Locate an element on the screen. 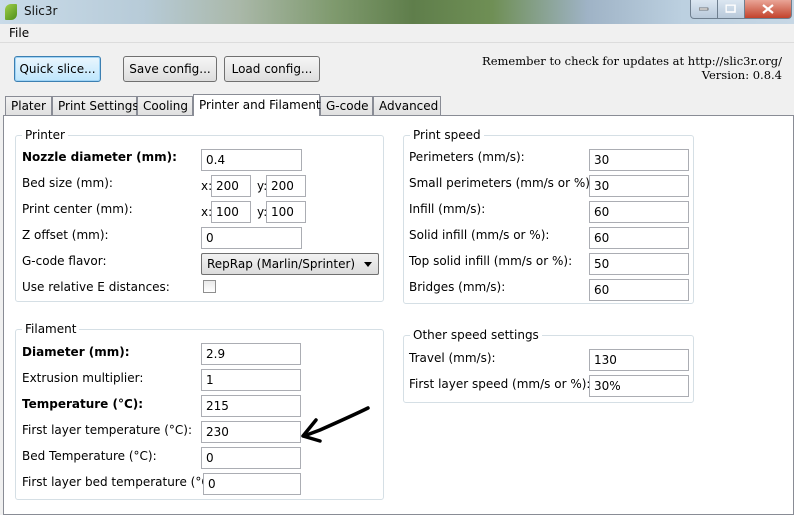 The width and height of the screenshot is (794, 515). print-speed-legend: Print speed is located at coordinates (447, 135).